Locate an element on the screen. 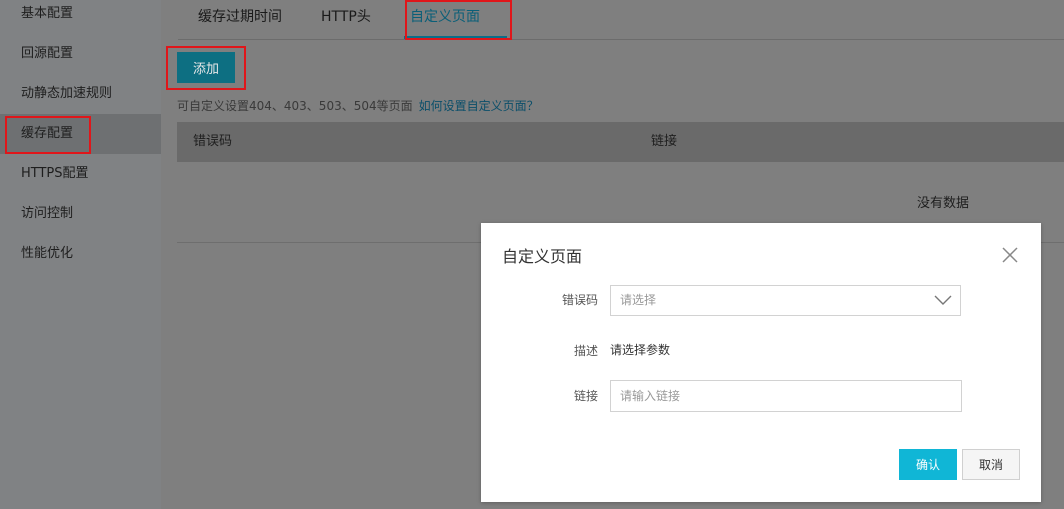  highlight-box-sidebar is located at coordinates (48, 135).